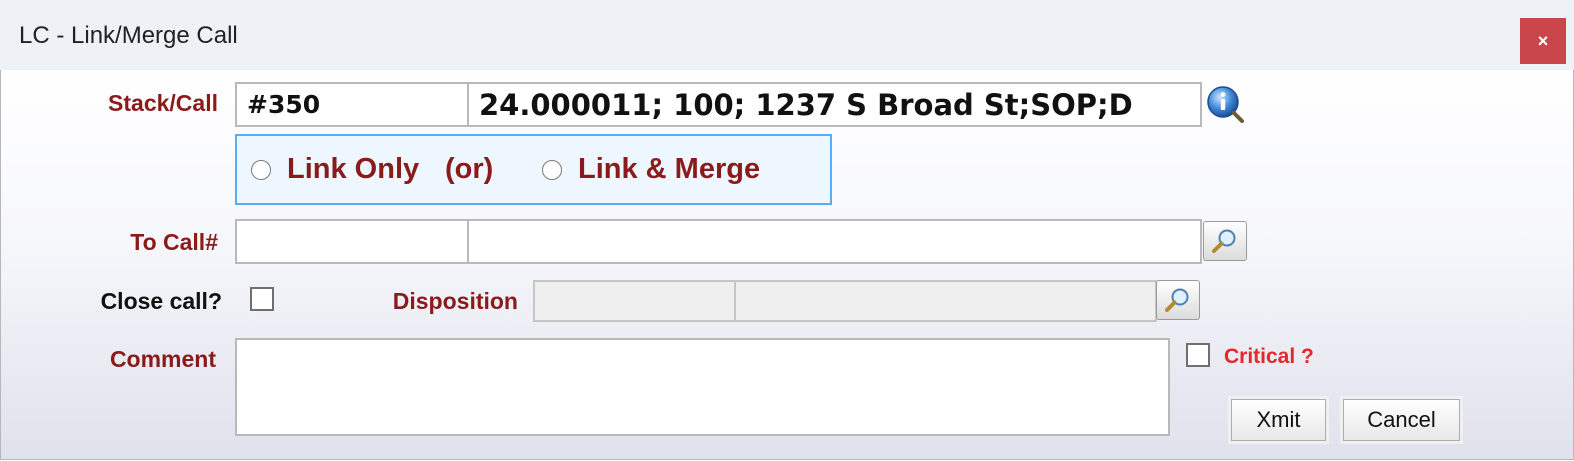  What do you see at coordinates (128, 35) in the screenshot?
I see `window-title: LC - Link/Merge Call` at bounding box center [128, 35].